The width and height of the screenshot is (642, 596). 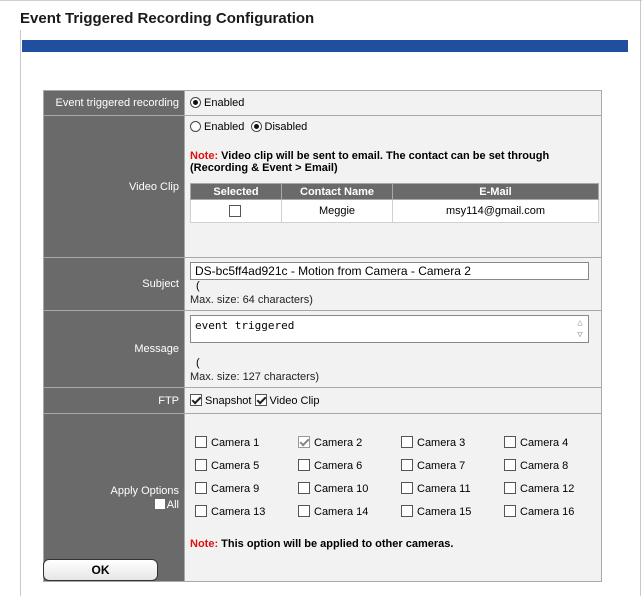 What do you see at coordinates (114, 284) in the screenshot?
I see `subject-label: Subject` at bounding box center [114, 284].